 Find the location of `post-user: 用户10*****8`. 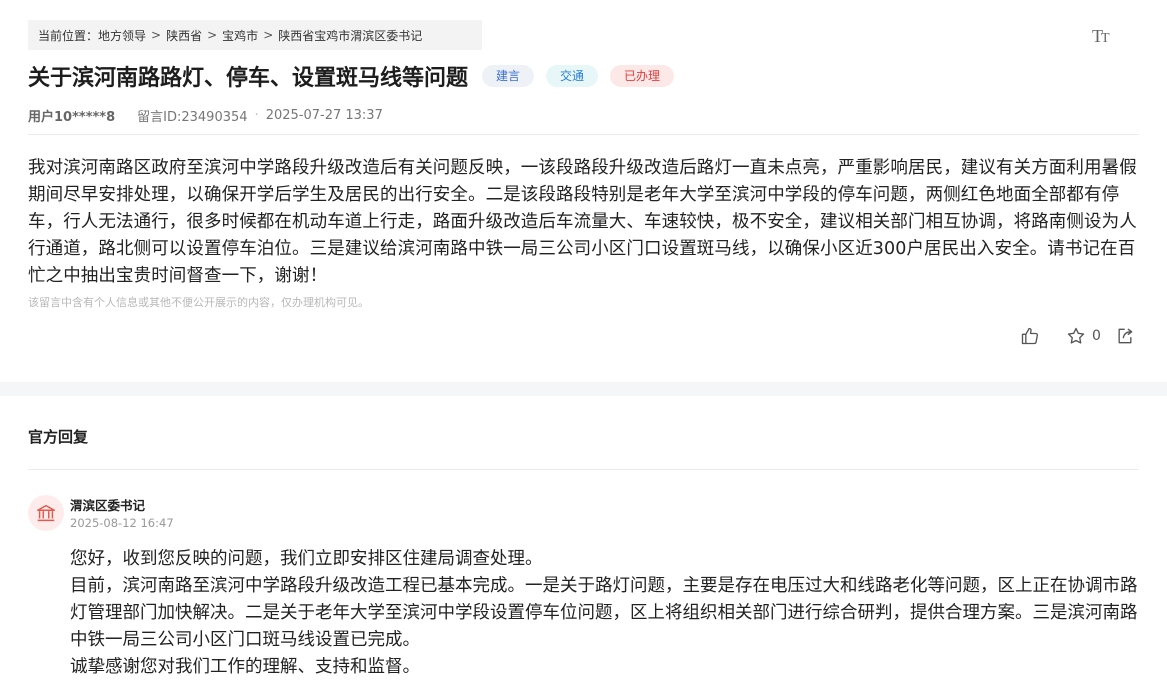

post-user: 用户10*****8 is located at coordinates (72, 117).